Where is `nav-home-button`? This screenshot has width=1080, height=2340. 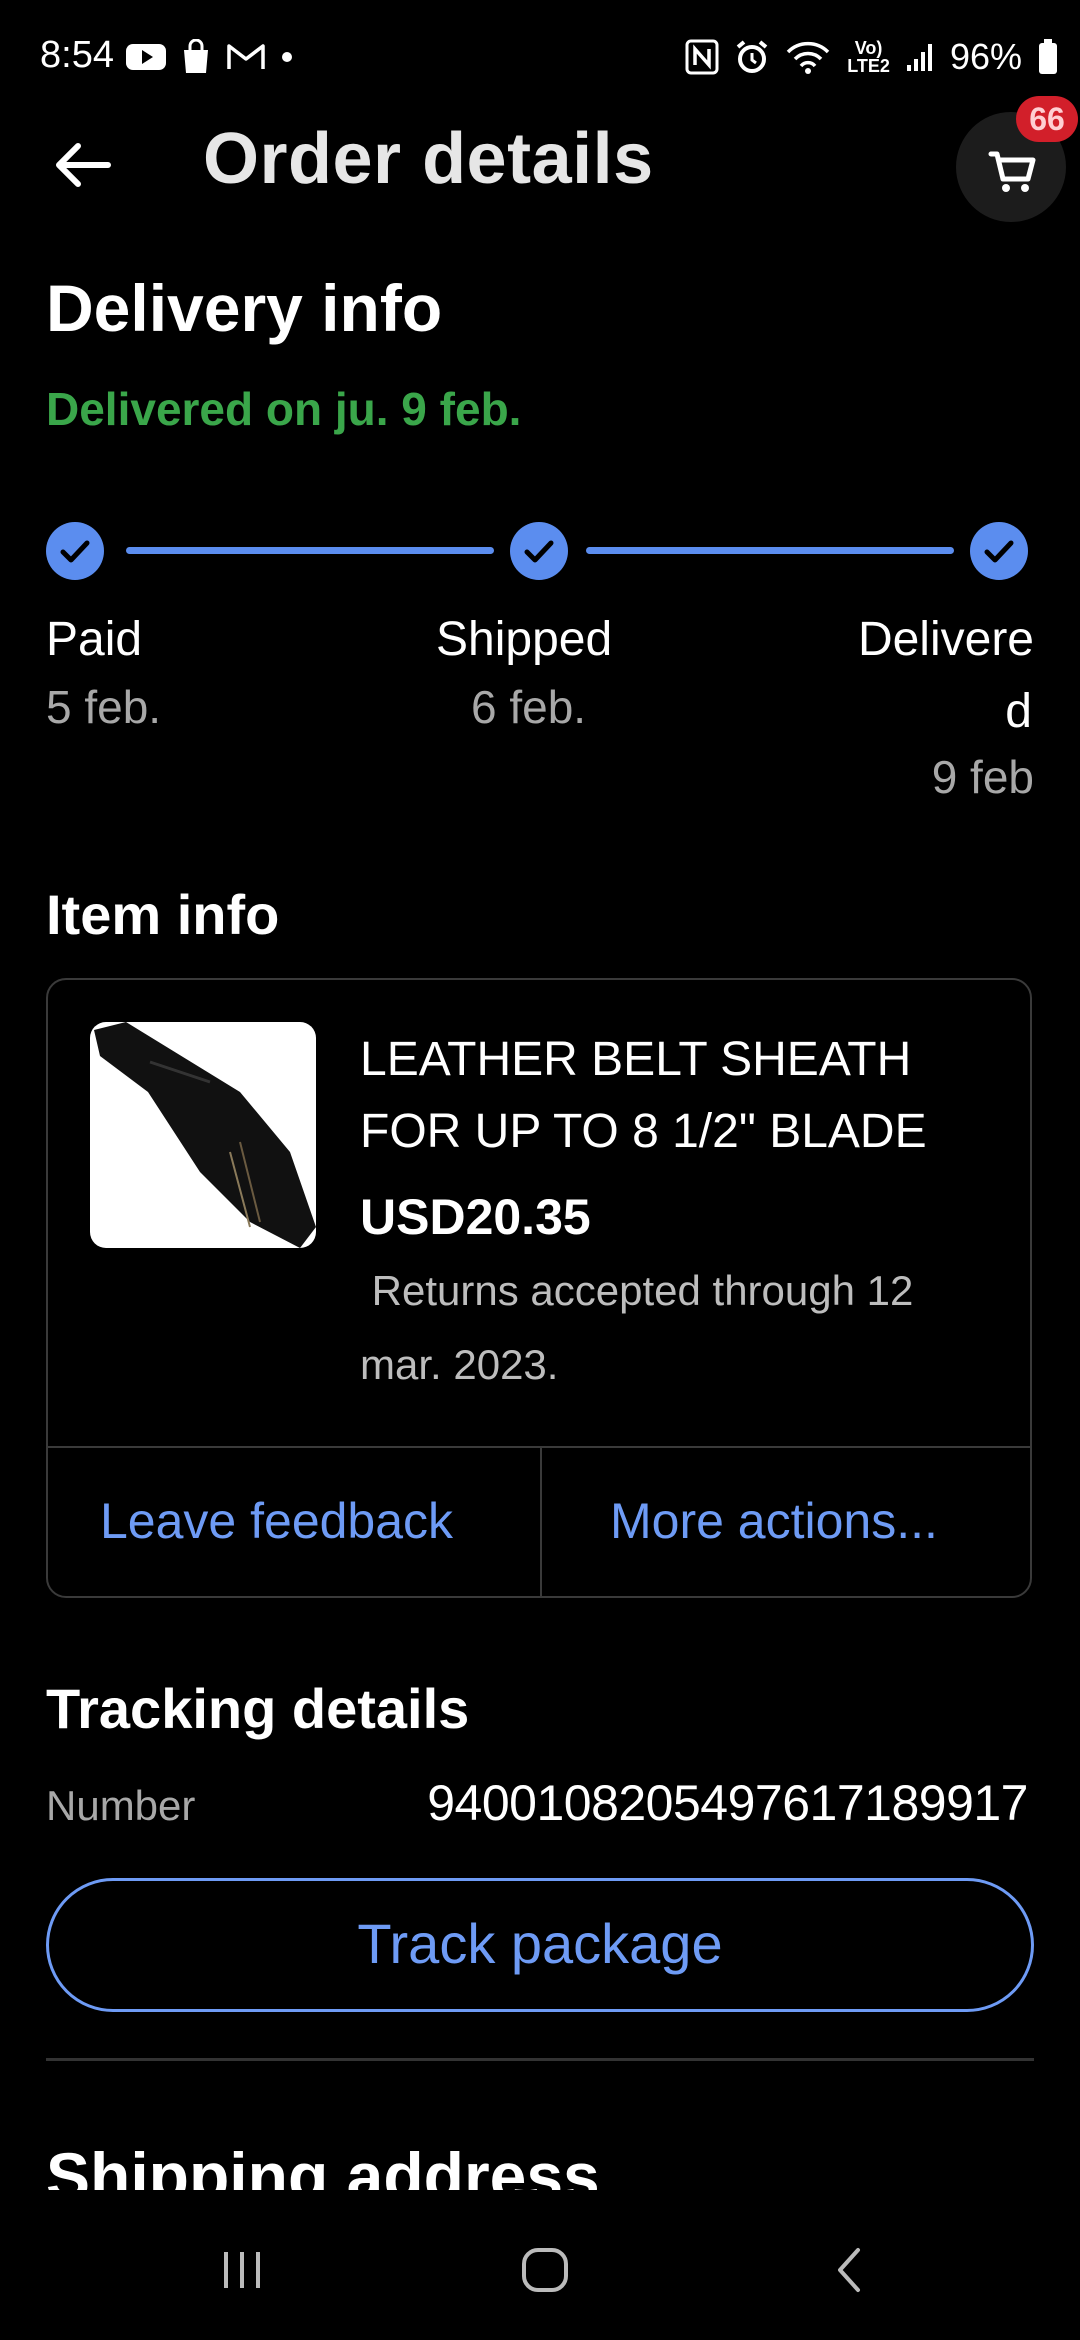 nav-home-button is located at coordinates (545, 2270).